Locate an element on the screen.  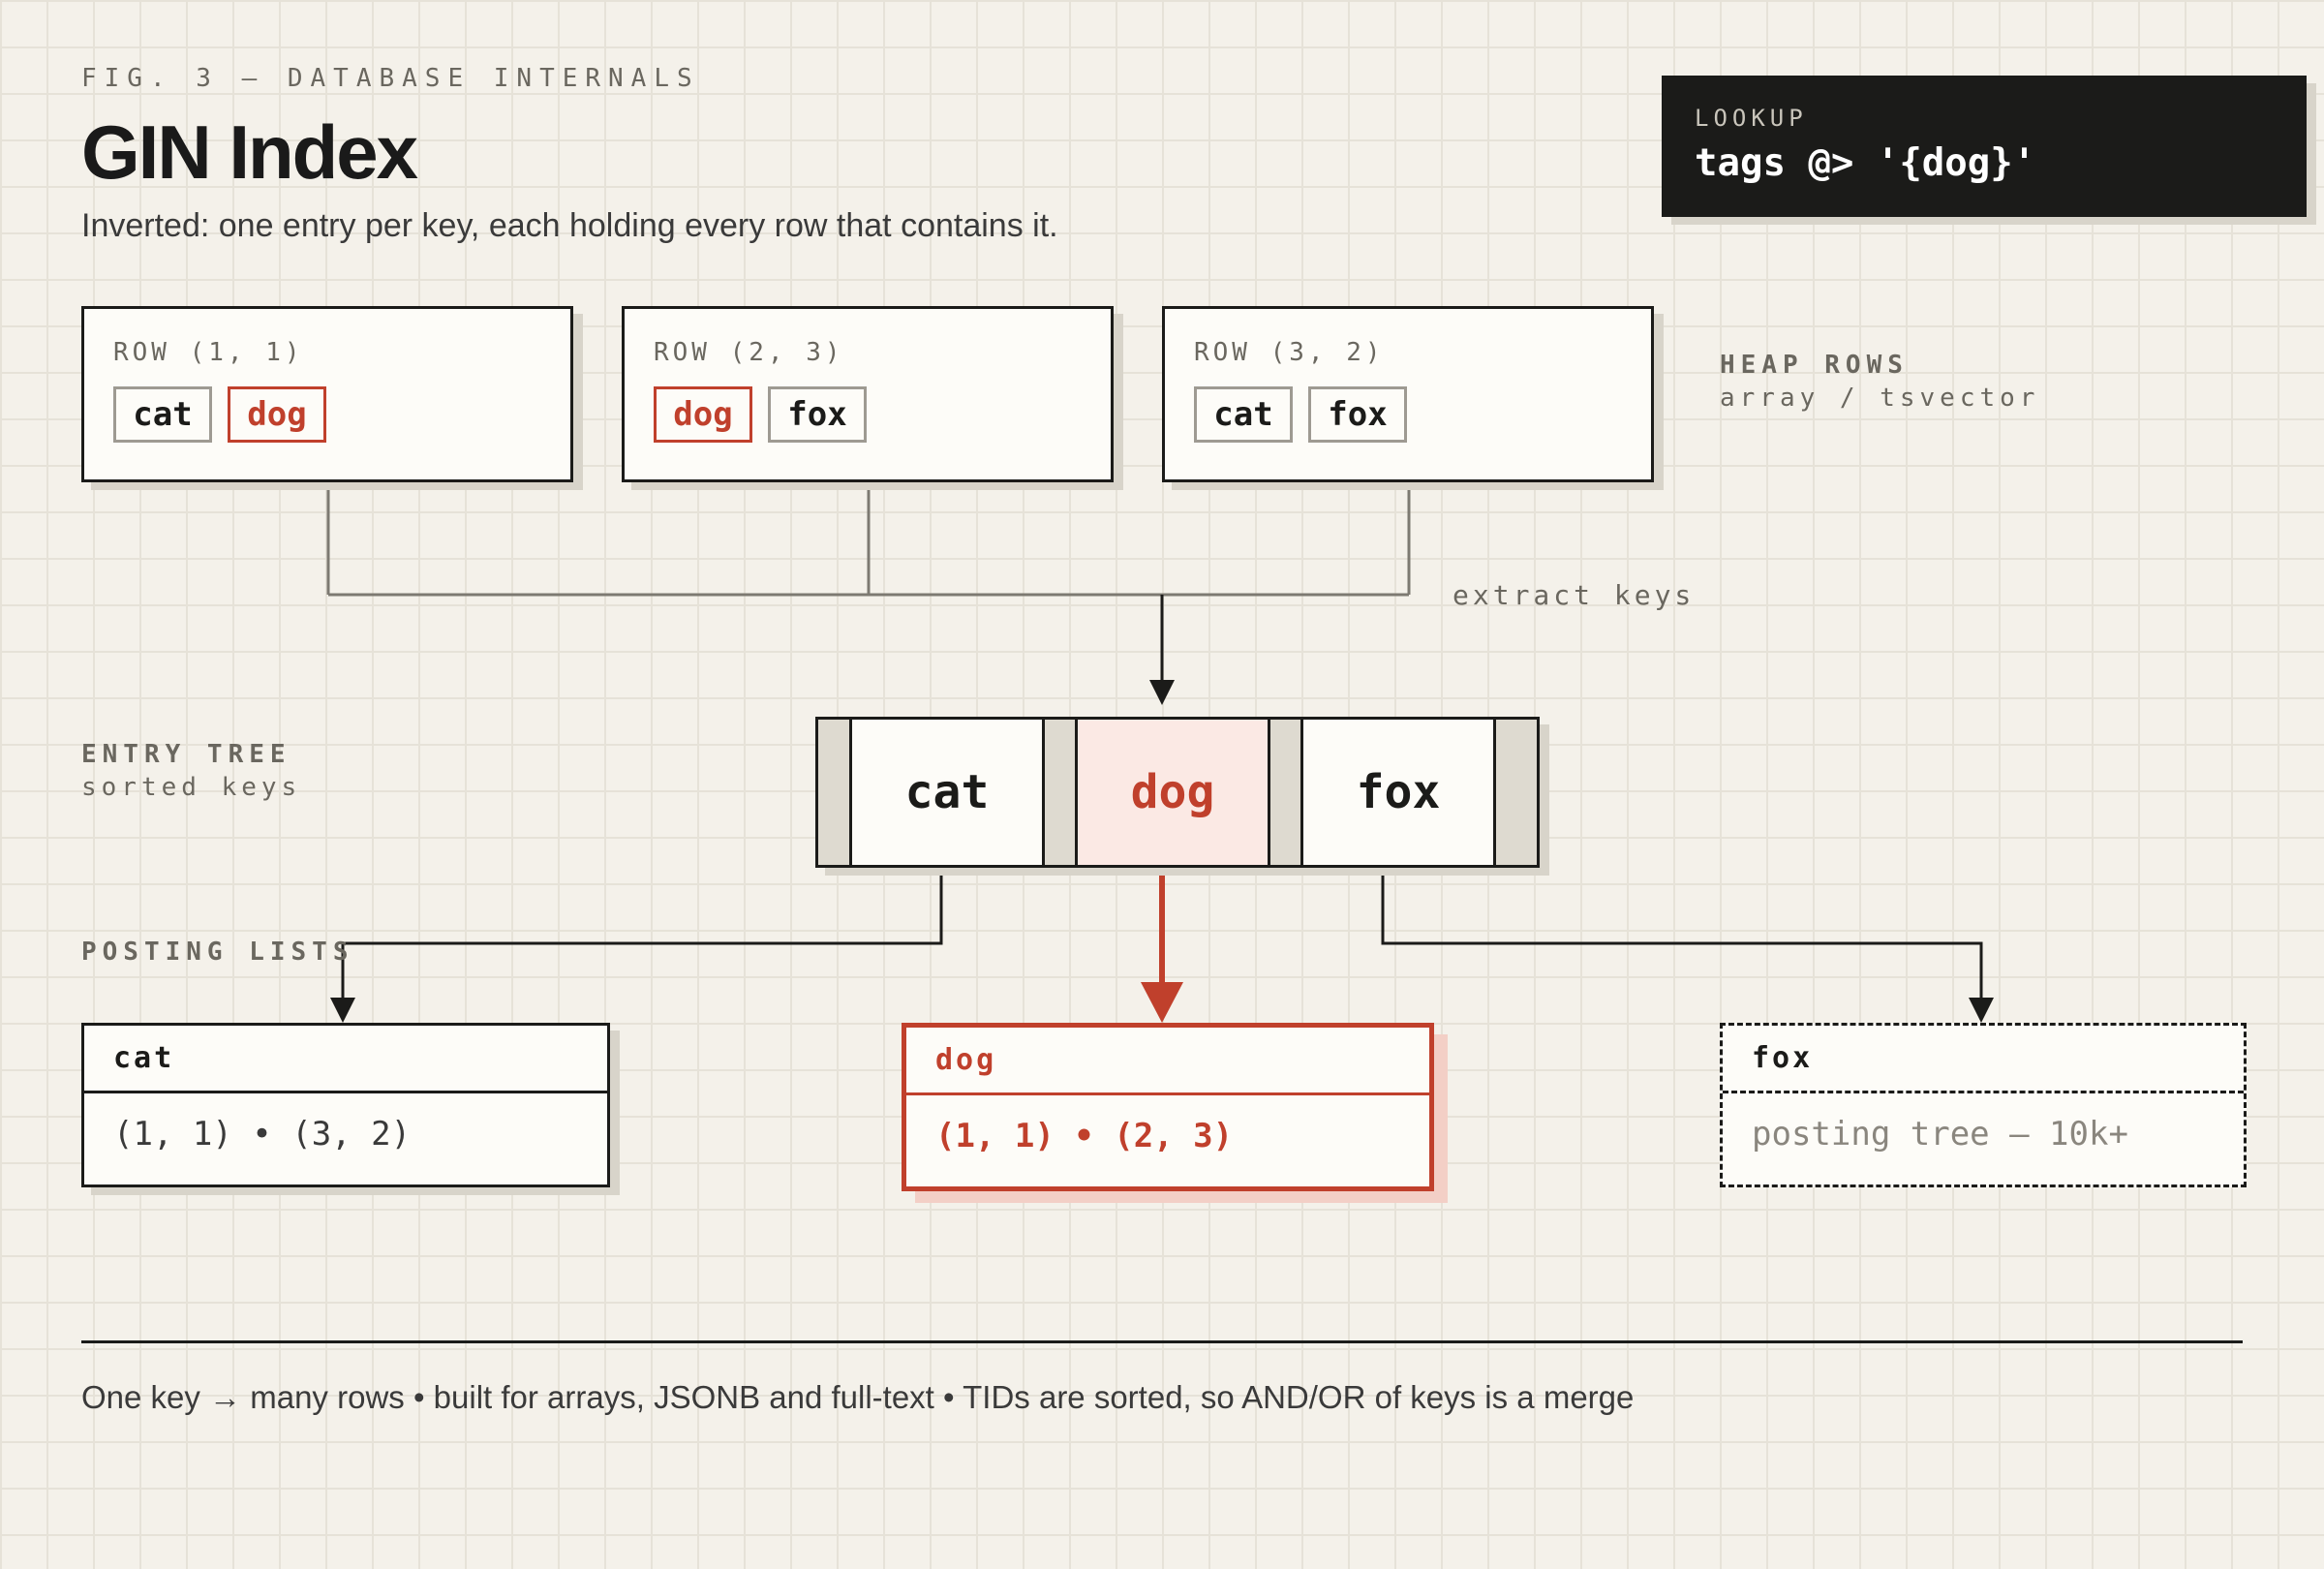
heap-row-1: ROW (1, 1) cat dog is located at coordinates (327, 394).